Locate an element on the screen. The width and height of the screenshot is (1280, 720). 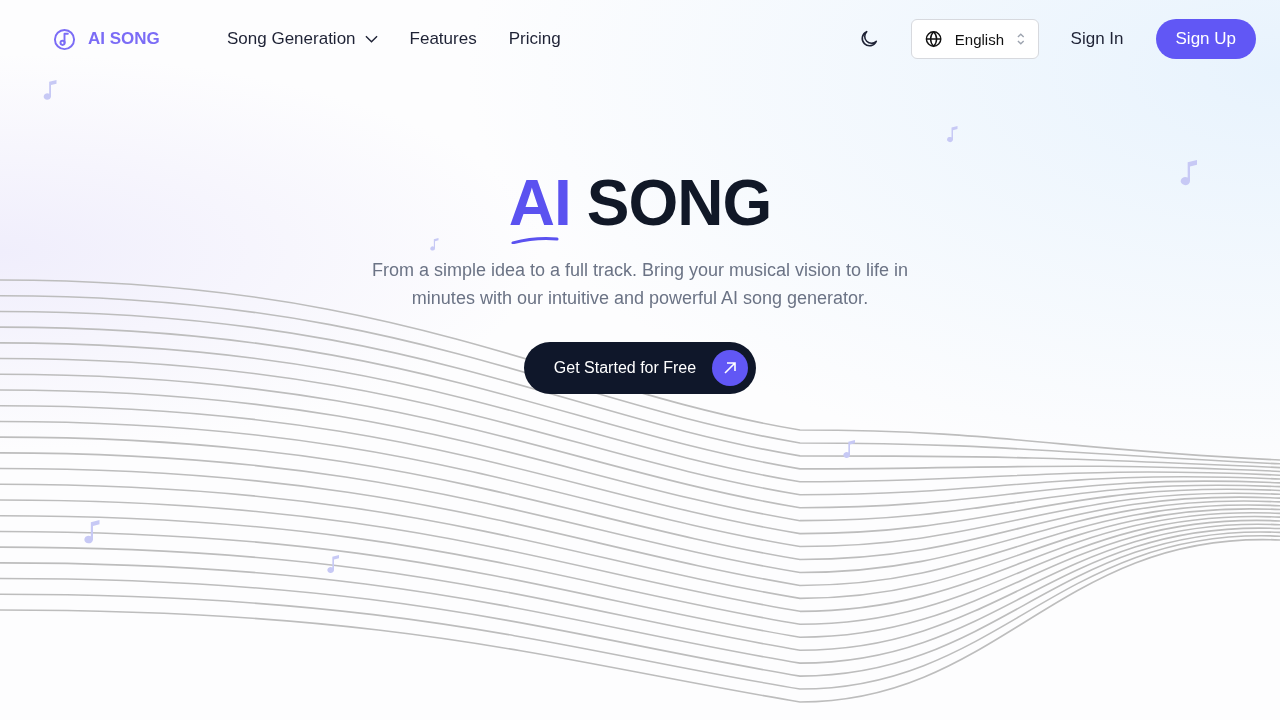
chevron-down-icon is located at coordinates (371, 39).